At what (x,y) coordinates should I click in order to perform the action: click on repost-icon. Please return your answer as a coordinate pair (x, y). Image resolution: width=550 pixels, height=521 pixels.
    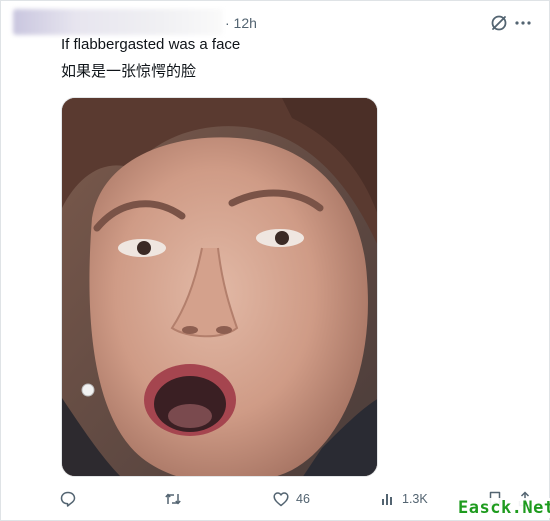
    Looking at the image, I should click on (173, 499).